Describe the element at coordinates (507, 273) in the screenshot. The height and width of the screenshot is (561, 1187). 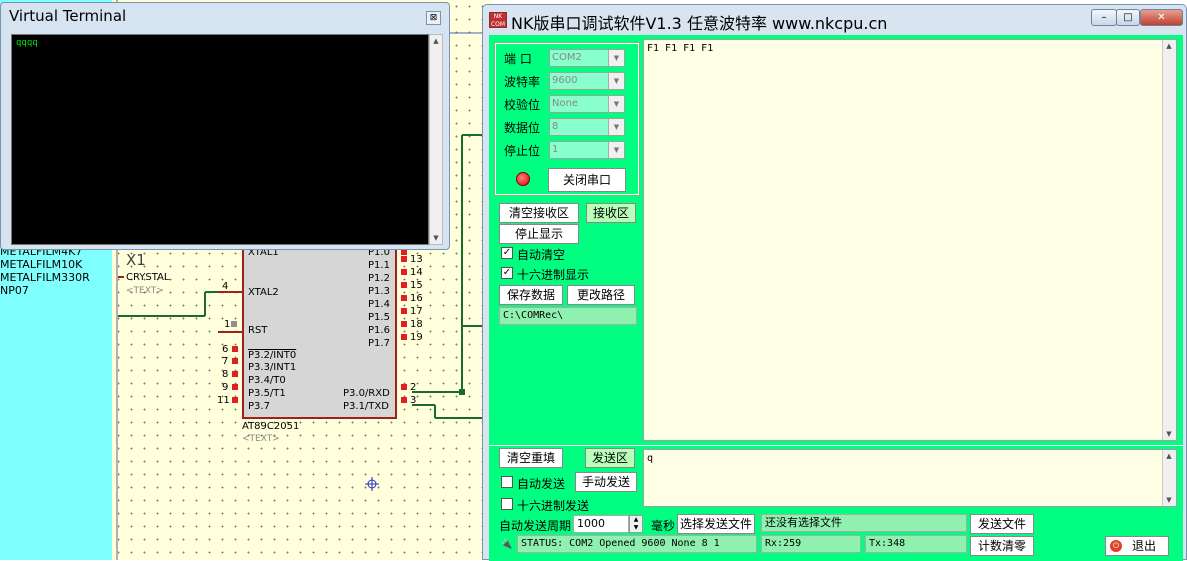
I see `hex-display-checkbox: ✓` at that location.